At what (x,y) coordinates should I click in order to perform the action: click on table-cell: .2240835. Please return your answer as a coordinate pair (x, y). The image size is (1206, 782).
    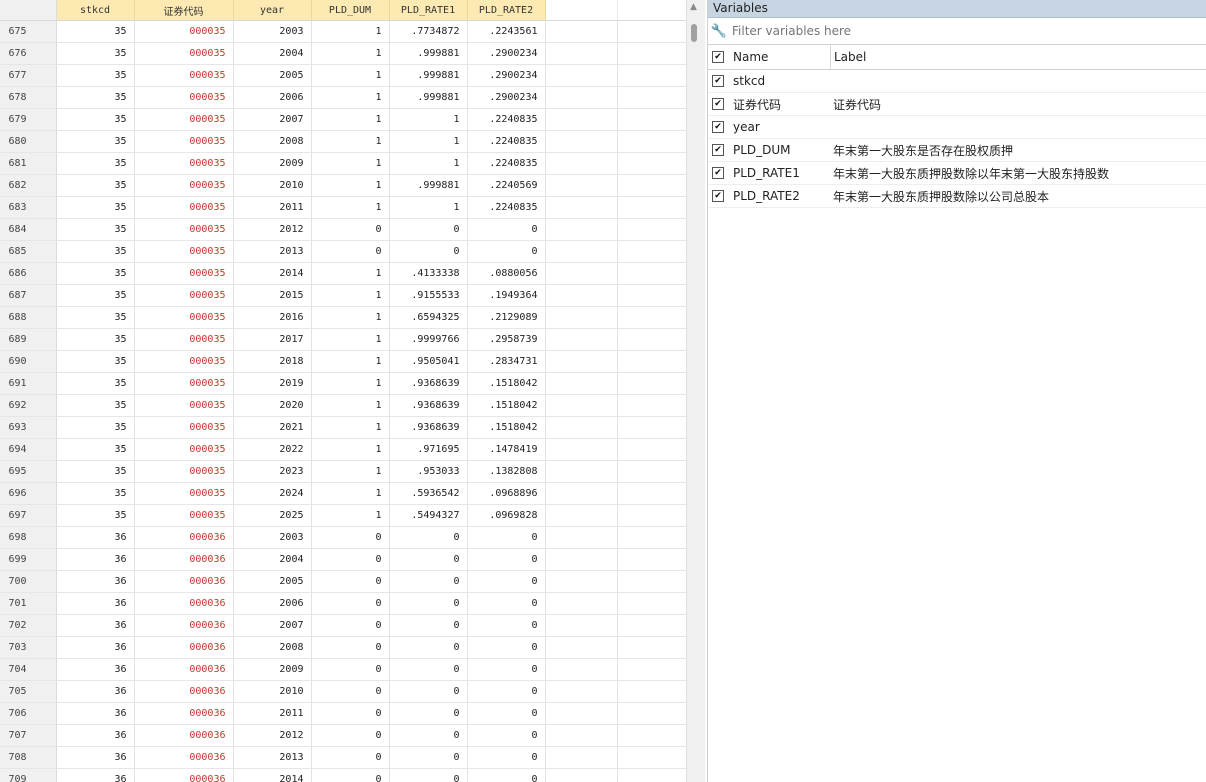
    Looking at the image, I should click on (506, 119).